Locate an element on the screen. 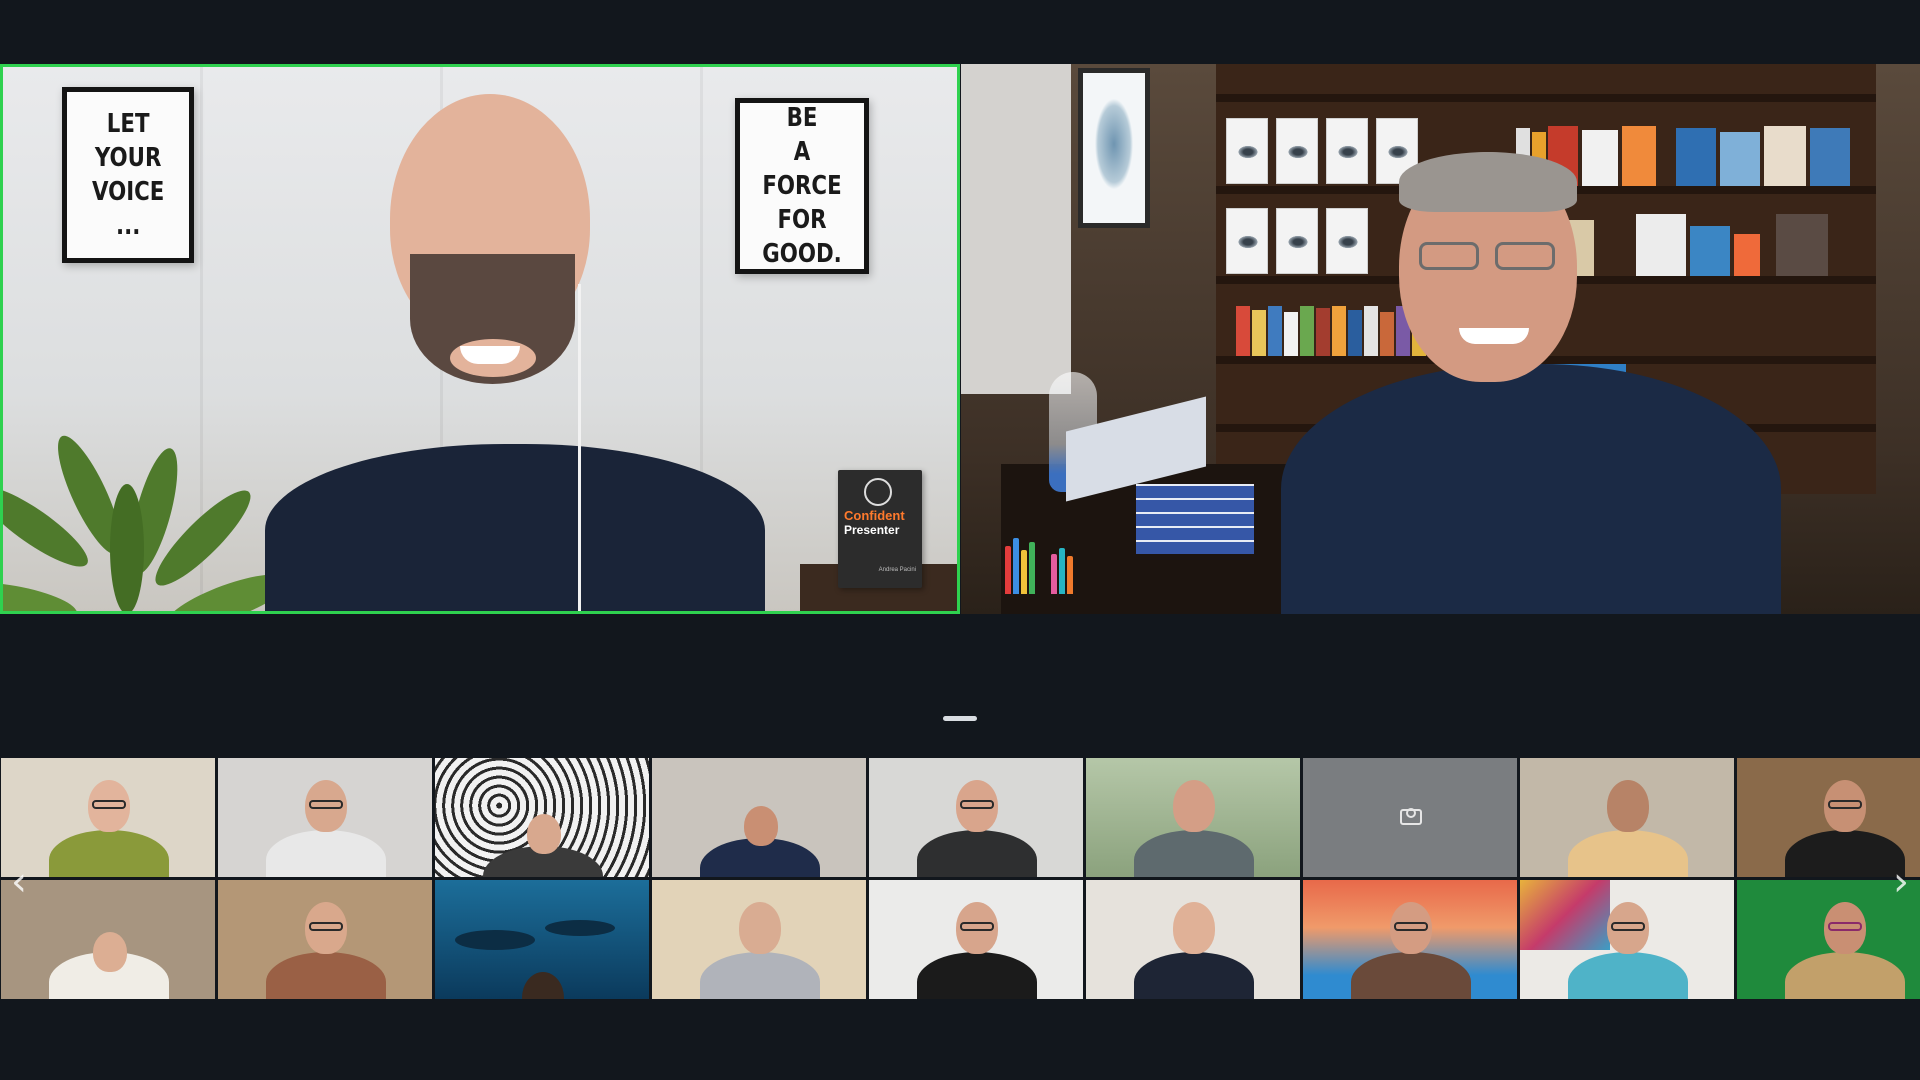  poster-text: BE A FORCE FOR GOOD. is located at coordinates (802, 186).